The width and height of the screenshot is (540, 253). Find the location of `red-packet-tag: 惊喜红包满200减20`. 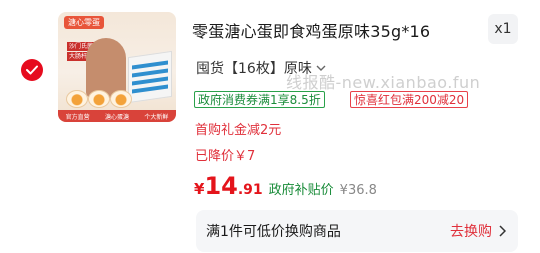

red-packet-tag: 惊喜红包满200减20 is located at coordinates (409, 99).